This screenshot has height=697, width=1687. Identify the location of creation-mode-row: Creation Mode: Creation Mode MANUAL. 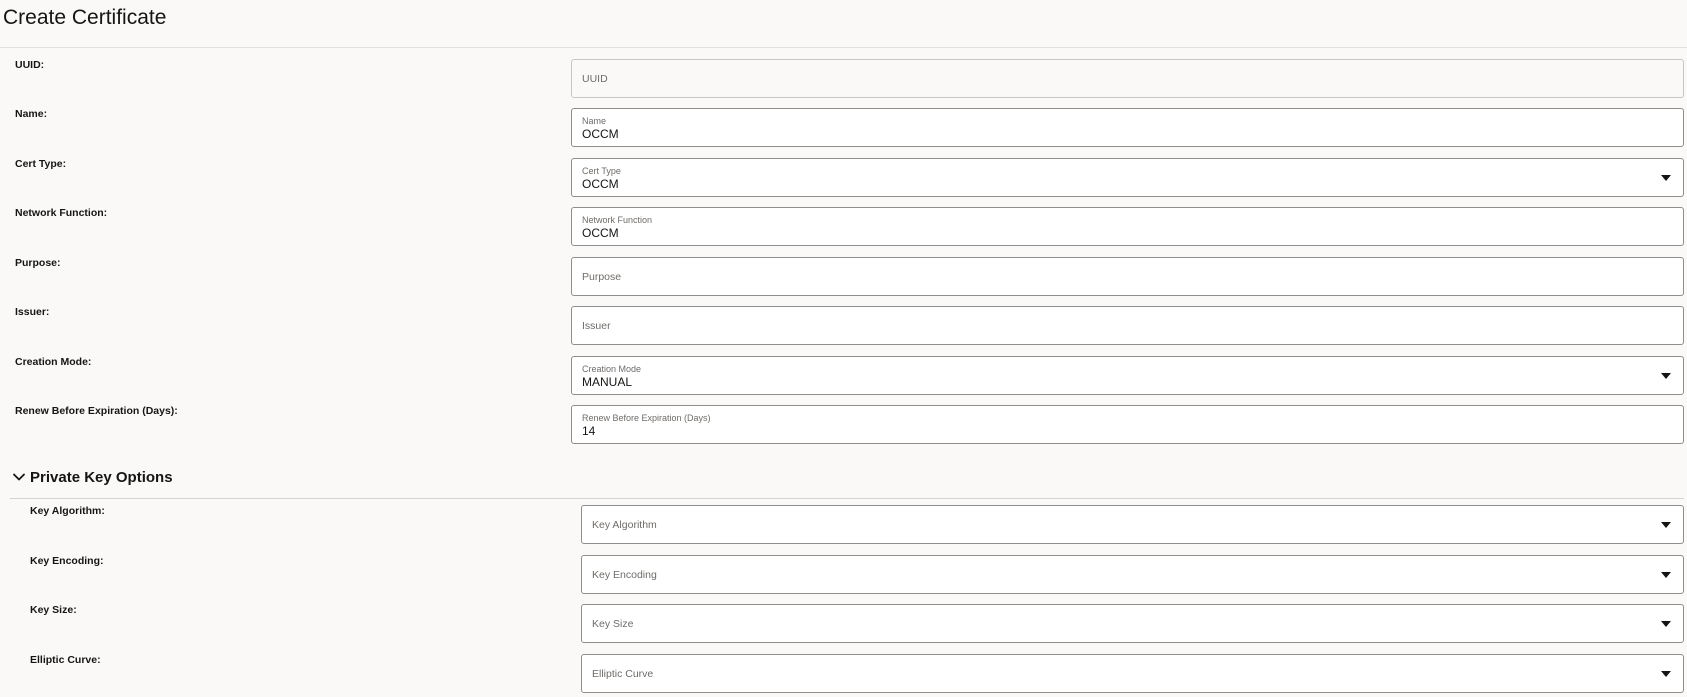
(843, 376).